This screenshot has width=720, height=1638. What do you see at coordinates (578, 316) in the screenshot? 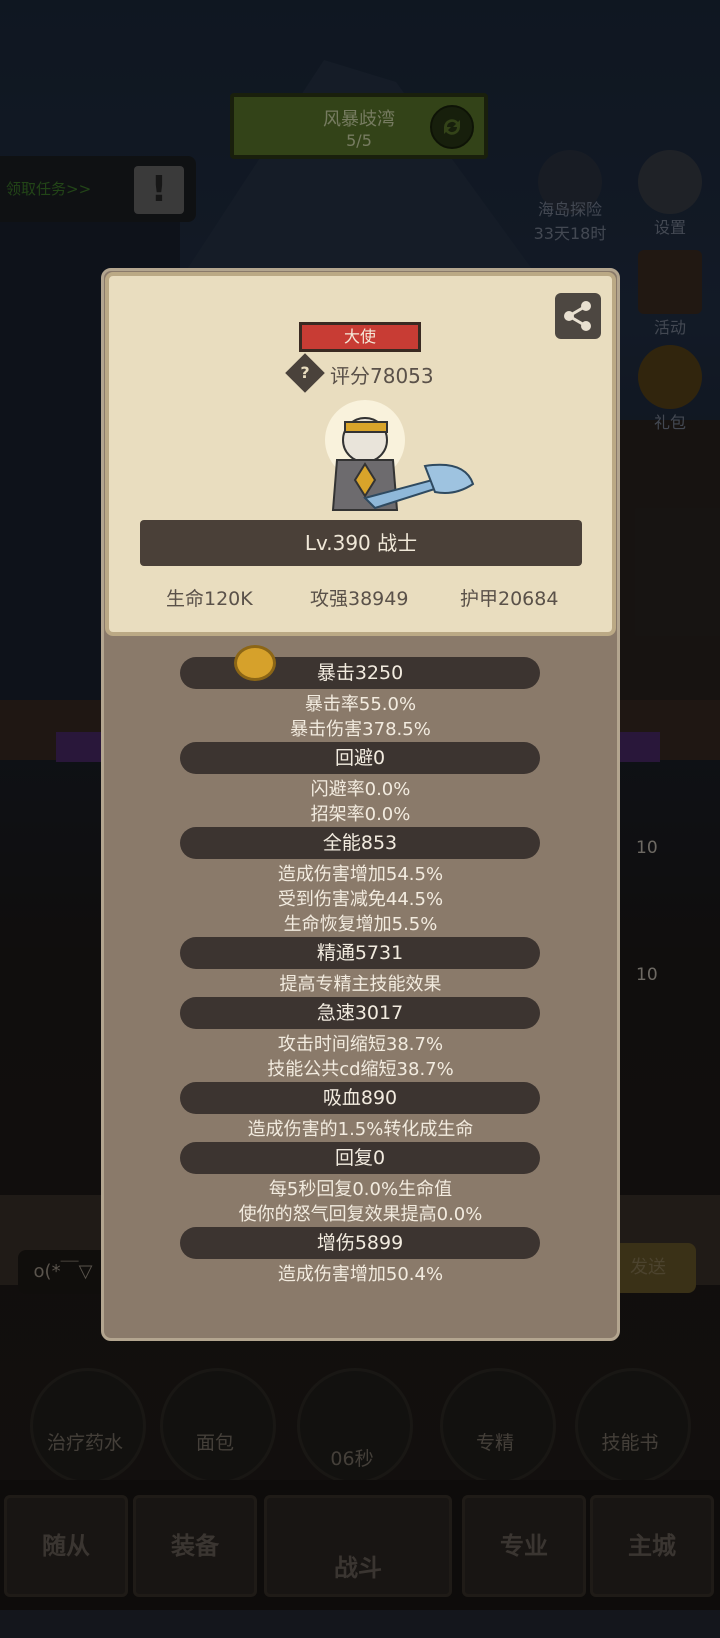
I see `share-icon` at bounding box center [578, 316].